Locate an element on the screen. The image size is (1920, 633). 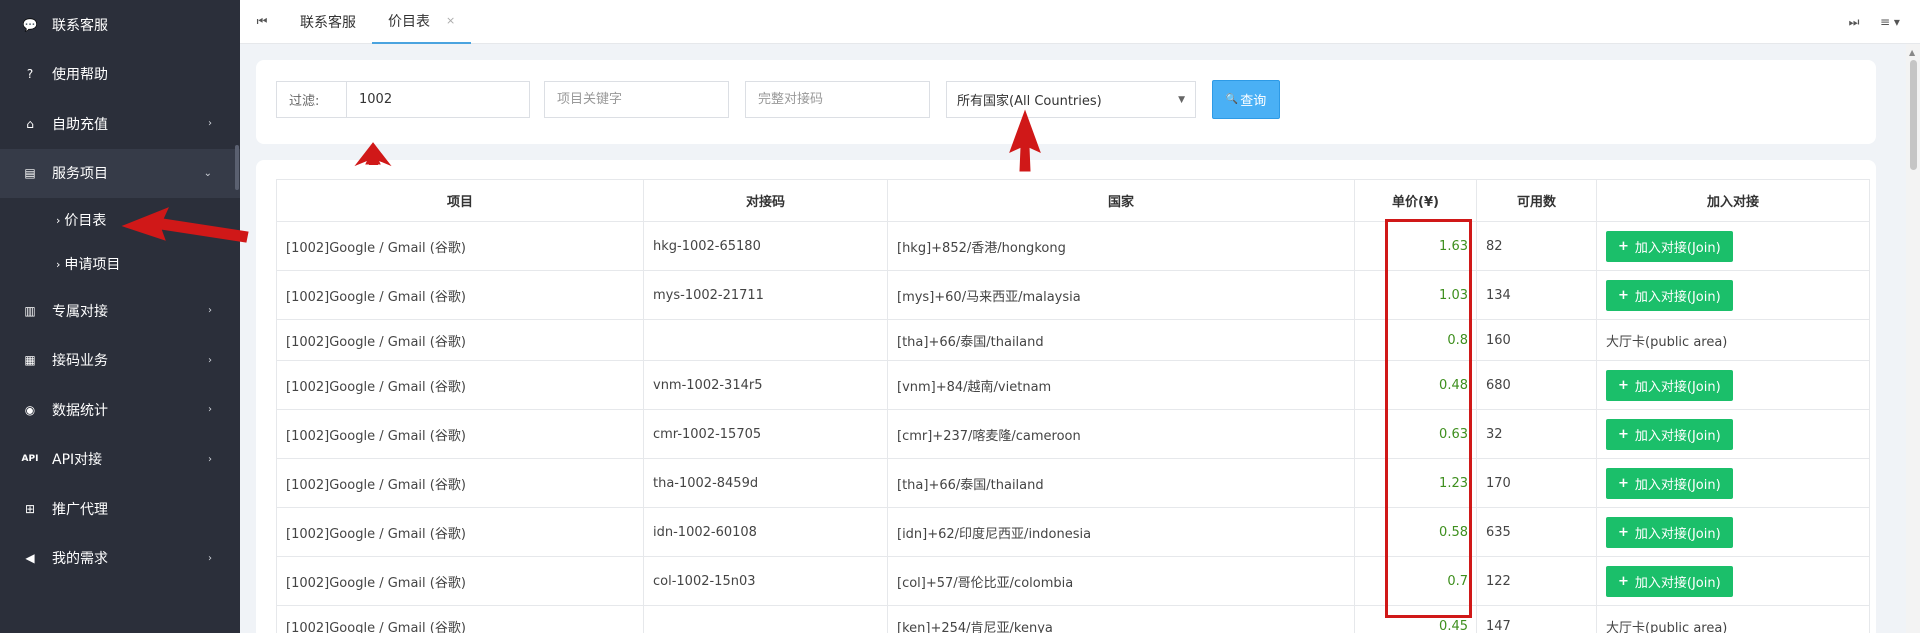
page-scrollbar: ▲ is located at coordinates (1913, 338).